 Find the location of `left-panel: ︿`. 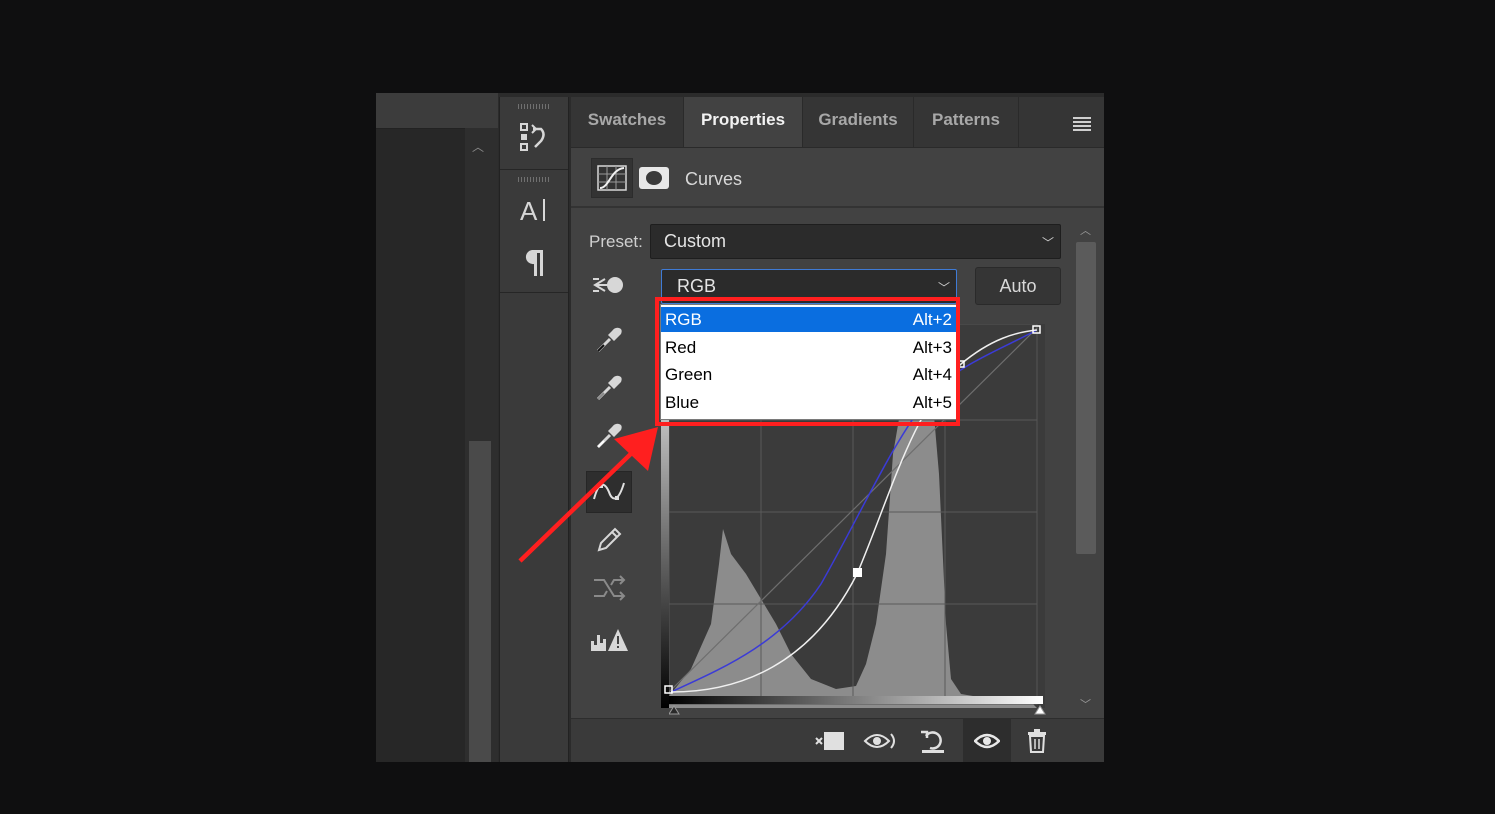

left-panel: ︿ is located at coordinates (437, 427).